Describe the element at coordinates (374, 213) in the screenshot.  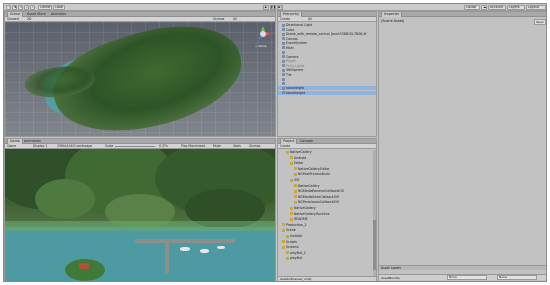
I see `project-scrollbar` at that location.